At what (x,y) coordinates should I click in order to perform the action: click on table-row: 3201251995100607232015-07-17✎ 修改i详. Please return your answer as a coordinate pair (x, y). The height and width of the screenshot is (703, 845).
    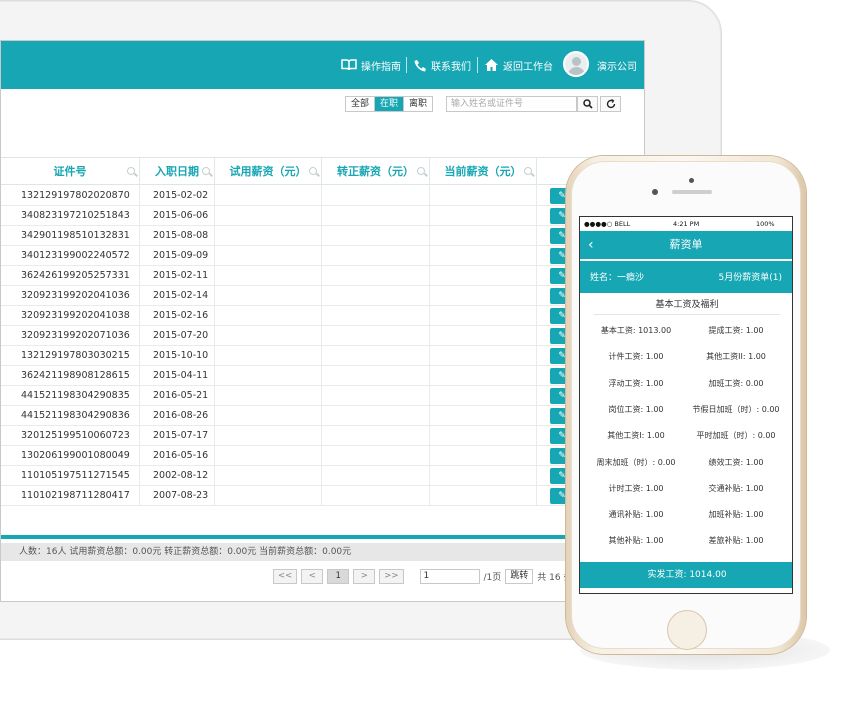
    Looking at the image, I should click on (322, 436).